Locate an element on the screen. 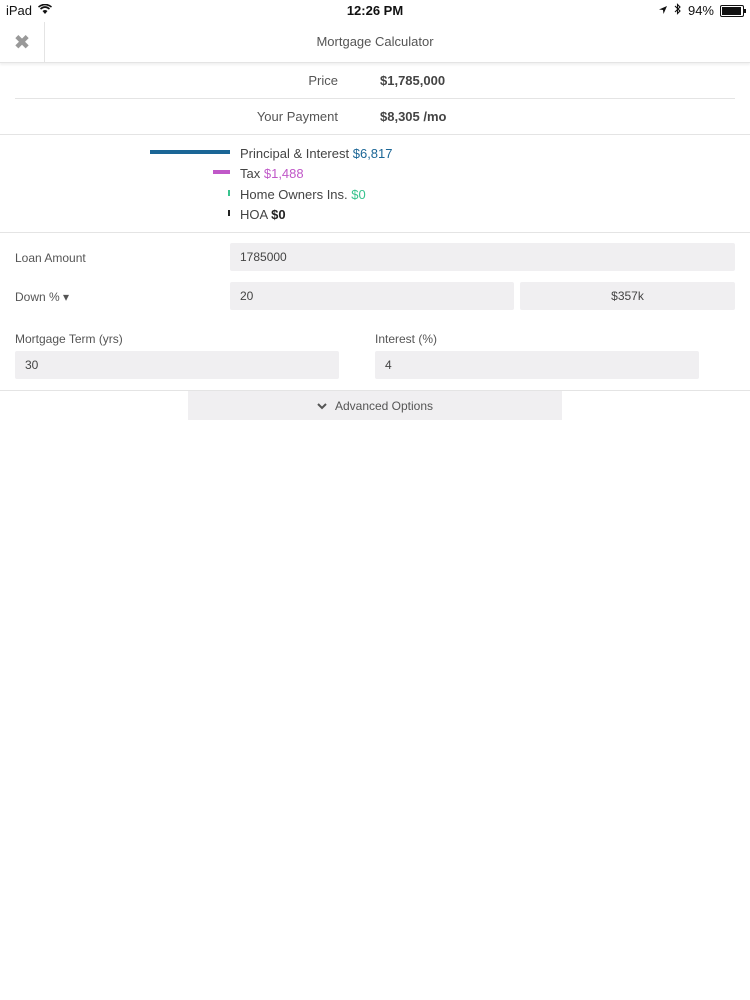 Image resolution: width=750 pixels, height=1000 pixels. battery-percent: 94% is located at coordinates (700, 10).